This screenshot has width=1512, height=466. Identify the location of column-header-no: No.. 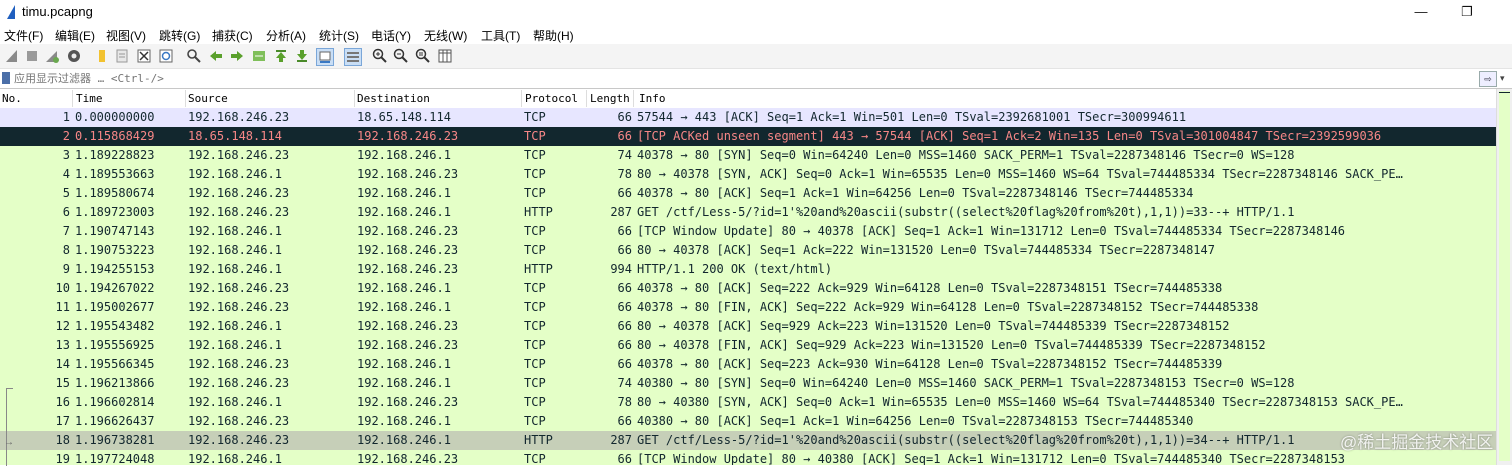
(12, 98).